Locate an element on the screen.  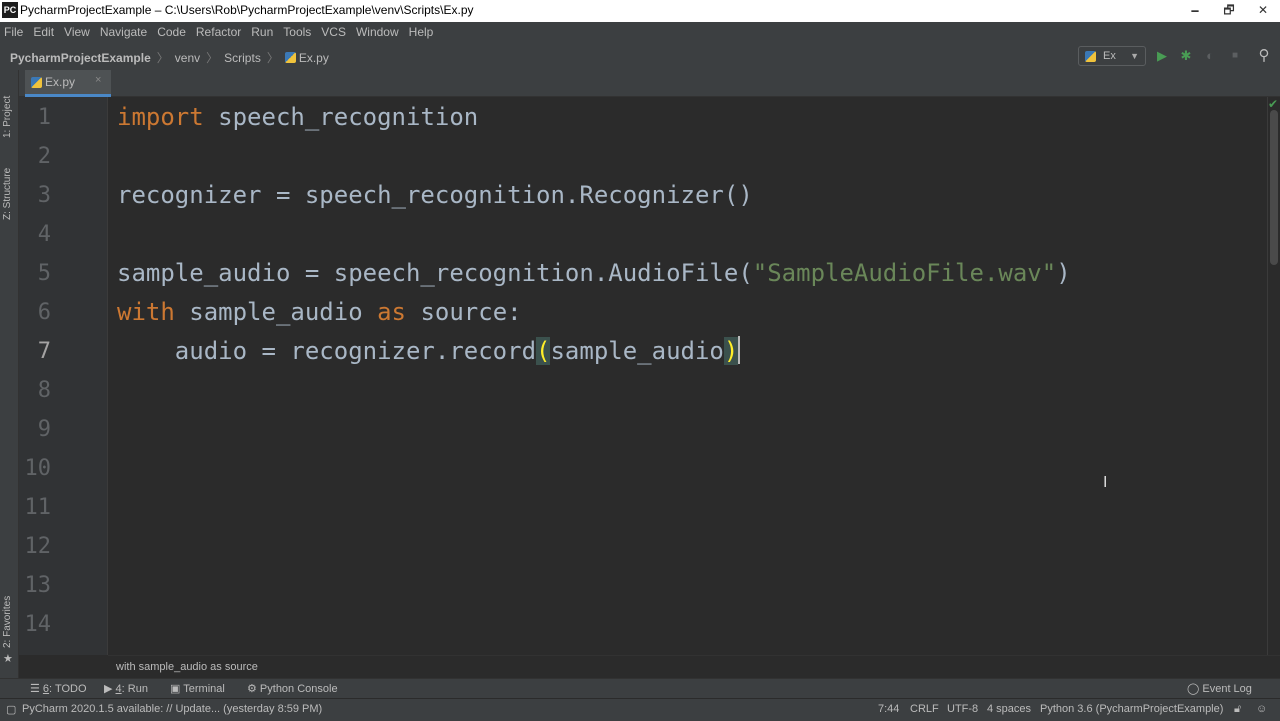
menu-file: File is located at coordinates (14, 32).